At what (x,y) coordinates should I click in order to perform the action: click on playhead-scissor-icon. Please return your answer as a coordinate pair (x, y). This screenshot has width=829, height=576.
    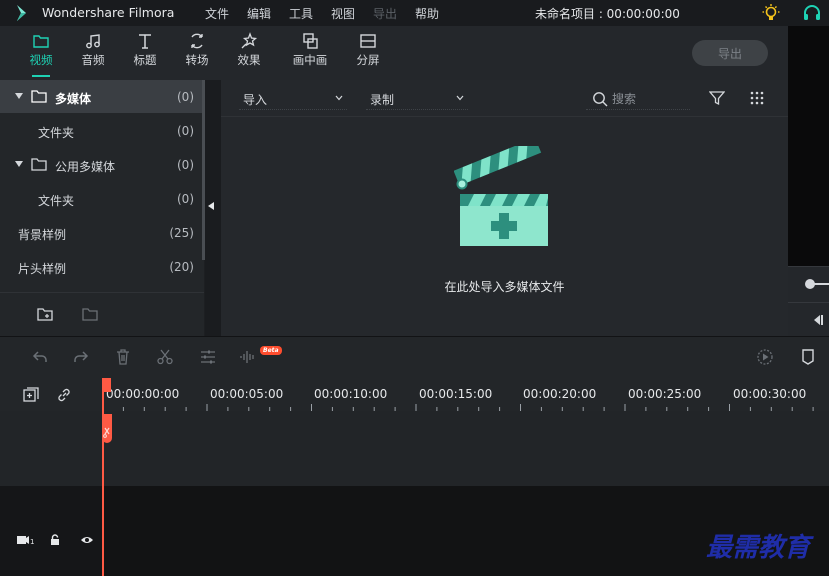
    Looking at the image, I should click on (107, 431).